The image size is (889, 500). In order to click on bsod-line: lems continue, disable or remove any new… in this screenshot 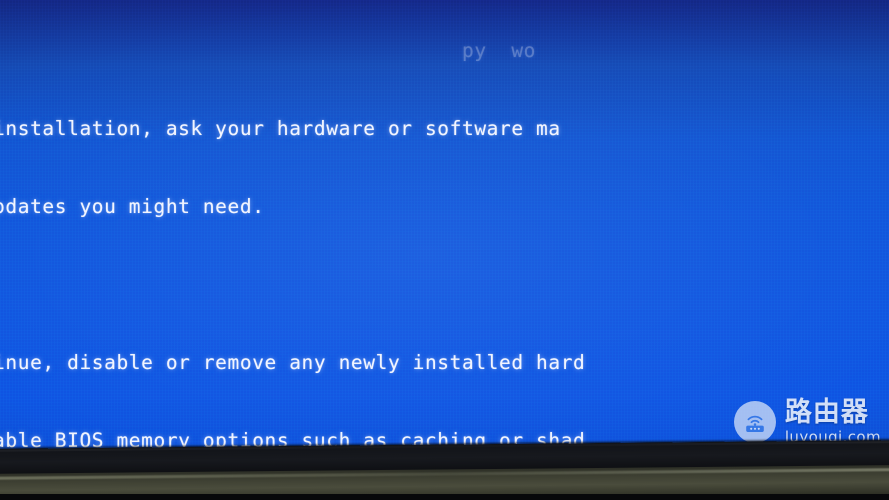, I will do `click(293, 362)`.